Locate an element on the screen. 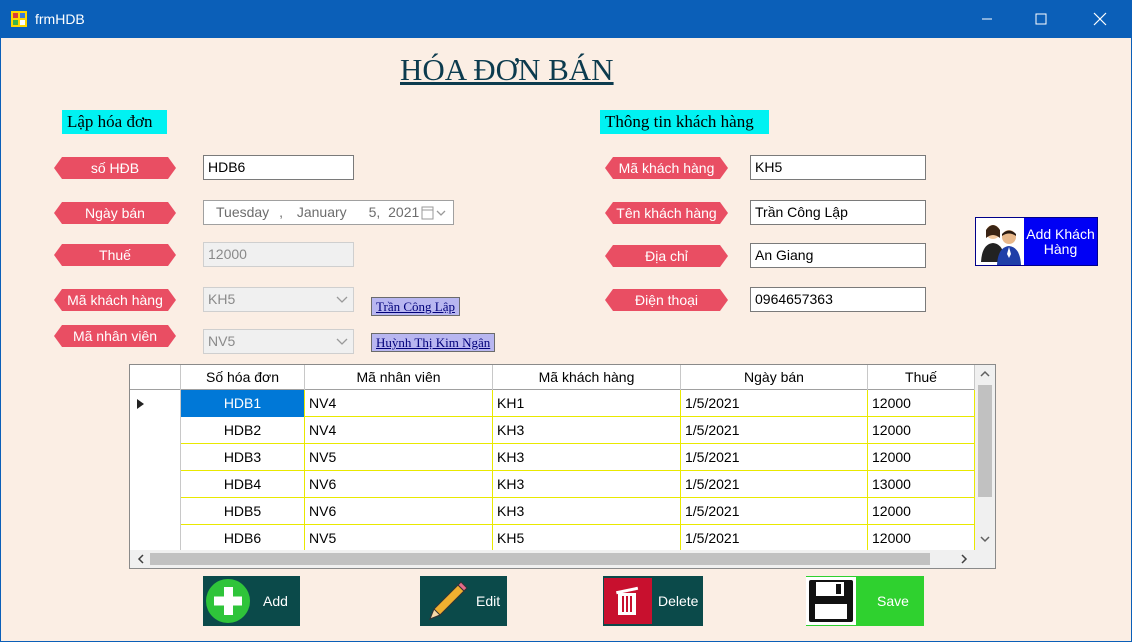 Image resolution: width=1132 pixels, height=642 pixels. add-button: Add is located at coordinates (251, 601).